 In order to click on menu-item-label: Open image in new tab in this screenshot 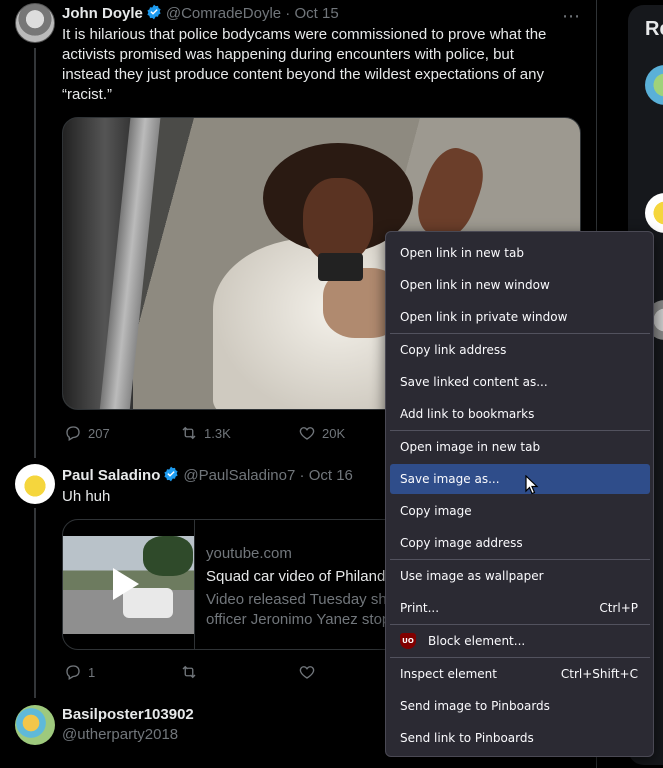, I will do `click(470, 447)`.